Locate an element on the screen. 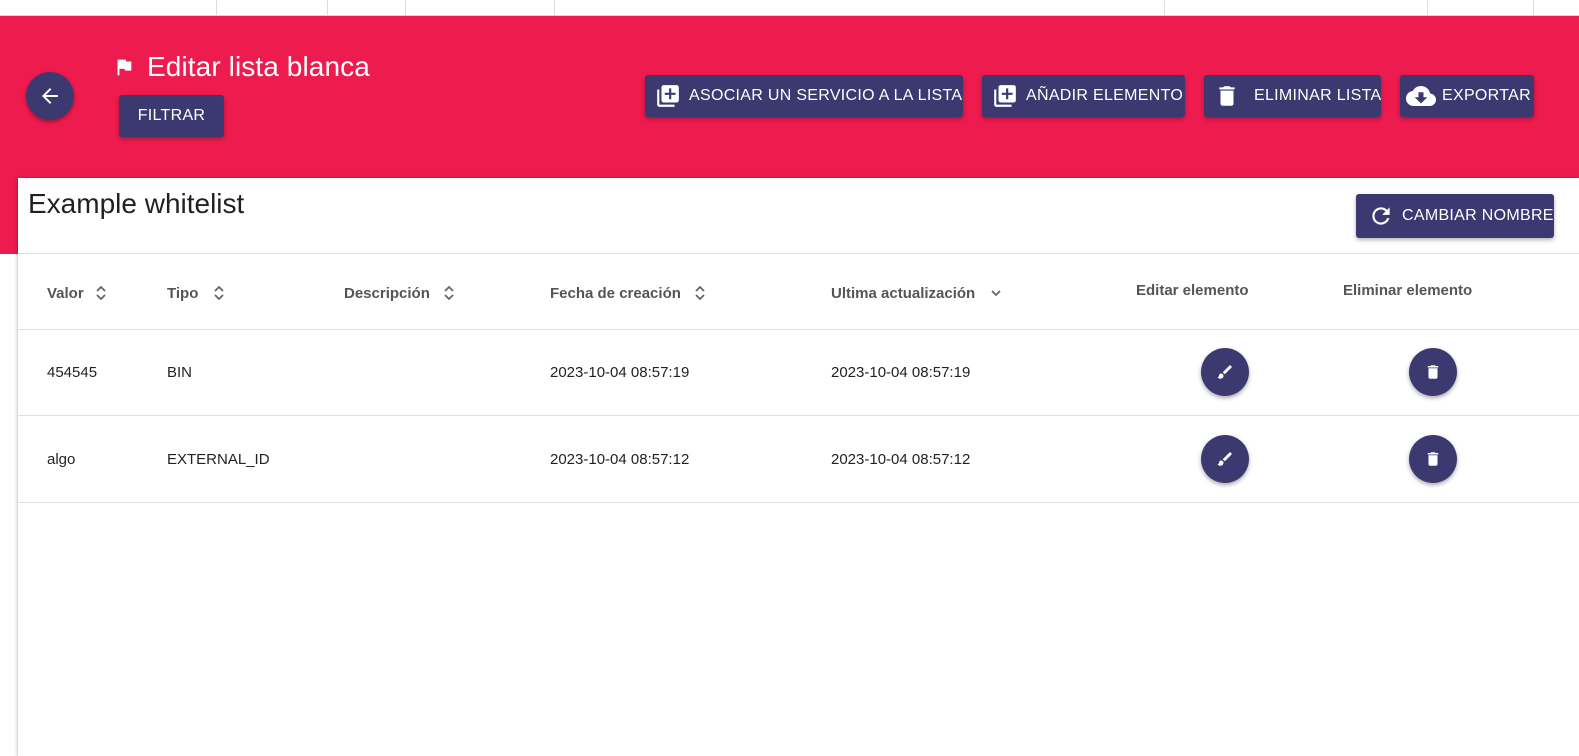 Image resolution: width=1579 pixels, height=756 pixels. add-element-button: AÑADIR ELEMENTO is located at coordinates (1083, 96).